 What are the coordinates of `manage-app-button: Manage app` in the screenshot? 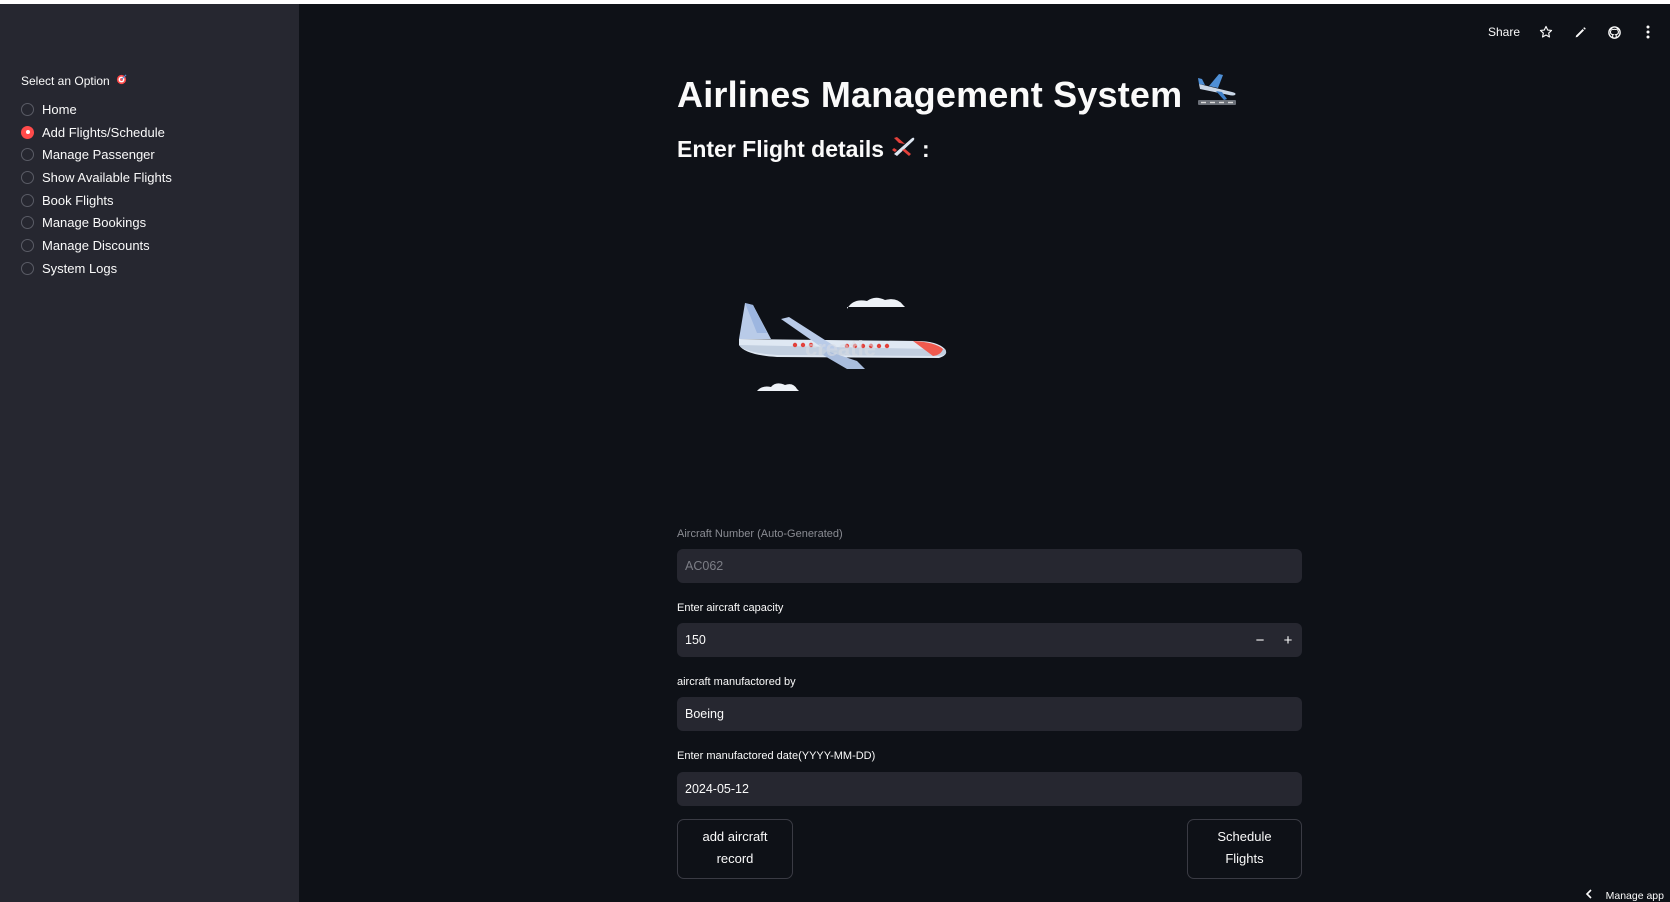 It's located at (1624, 895).